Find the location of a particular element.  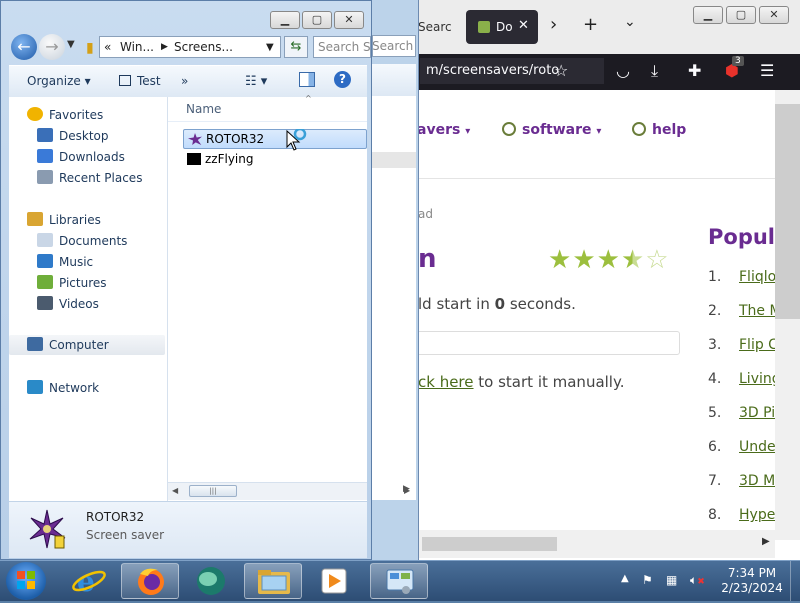

menu-icon: ☰ is located at coordinates (767, 70).